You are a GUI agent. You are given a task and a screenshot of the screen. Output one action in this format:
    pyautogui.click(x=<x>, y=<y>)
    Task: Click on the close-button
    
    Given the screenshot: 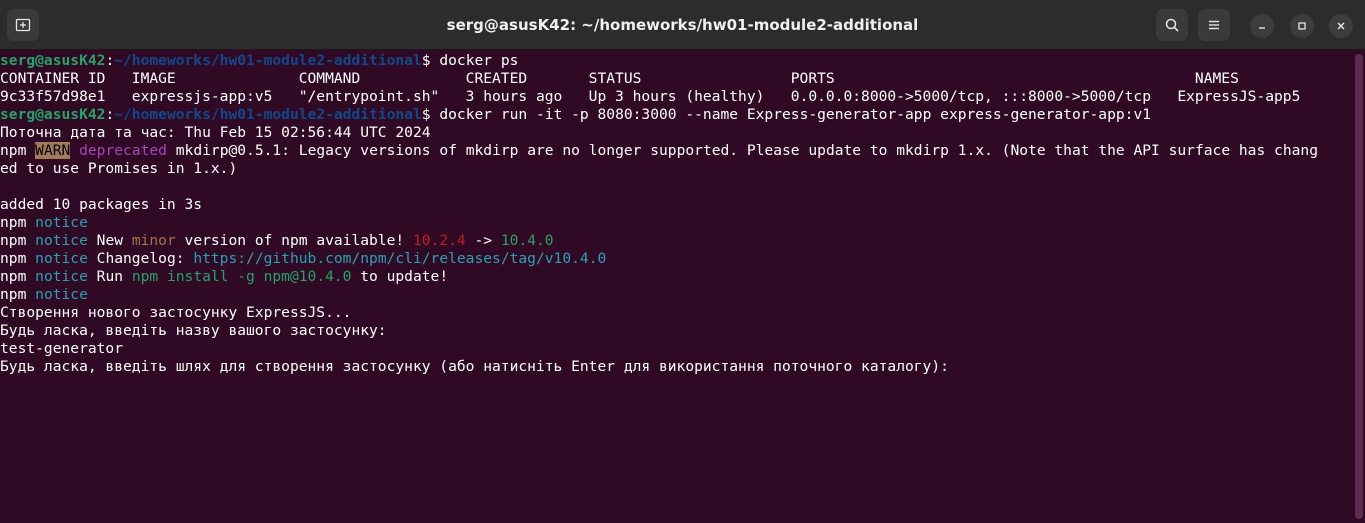 What is the action you would take?
    pyautogui.click(x=1341, y=26)
    